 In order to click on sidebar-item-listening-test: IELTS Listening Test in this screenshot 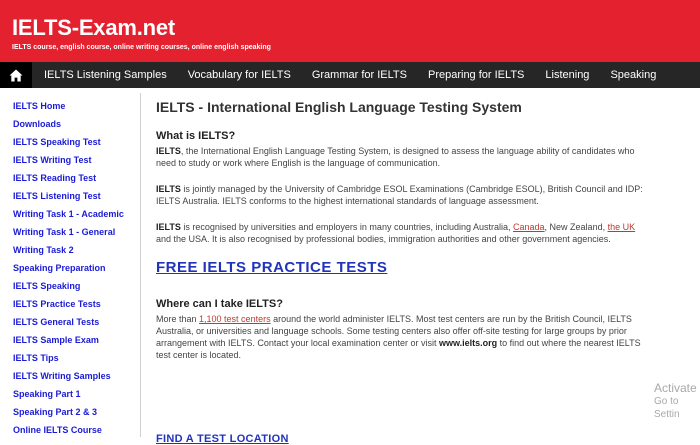, I will do `click(70, 196)`.